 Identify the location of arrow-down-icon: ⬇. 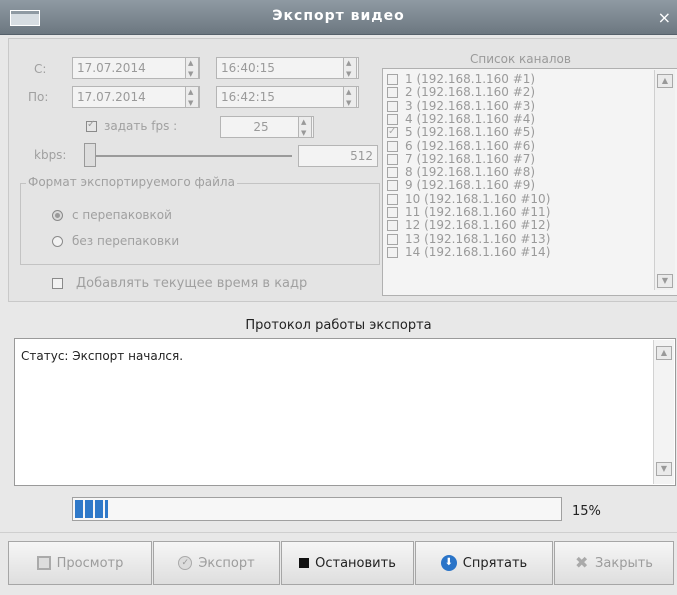
(448, 563).